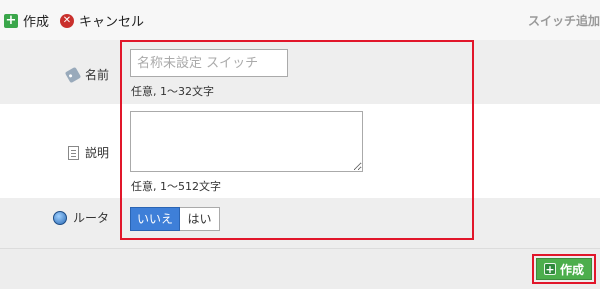 The height and width of the screenshot is (289, 600). I want to click on router-toggle: いいえ はい, so click(175, 219).